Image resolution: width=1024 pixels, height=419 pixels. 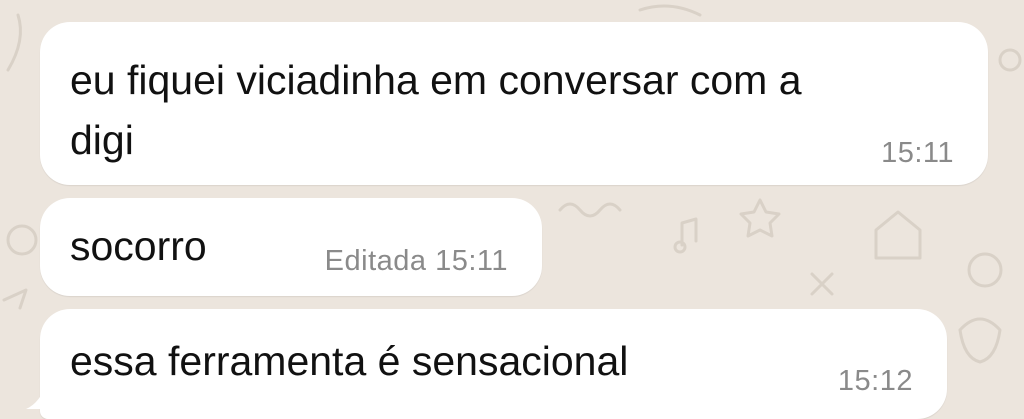 I want to click on message-text-line: digi, so click(x=102, y=140).